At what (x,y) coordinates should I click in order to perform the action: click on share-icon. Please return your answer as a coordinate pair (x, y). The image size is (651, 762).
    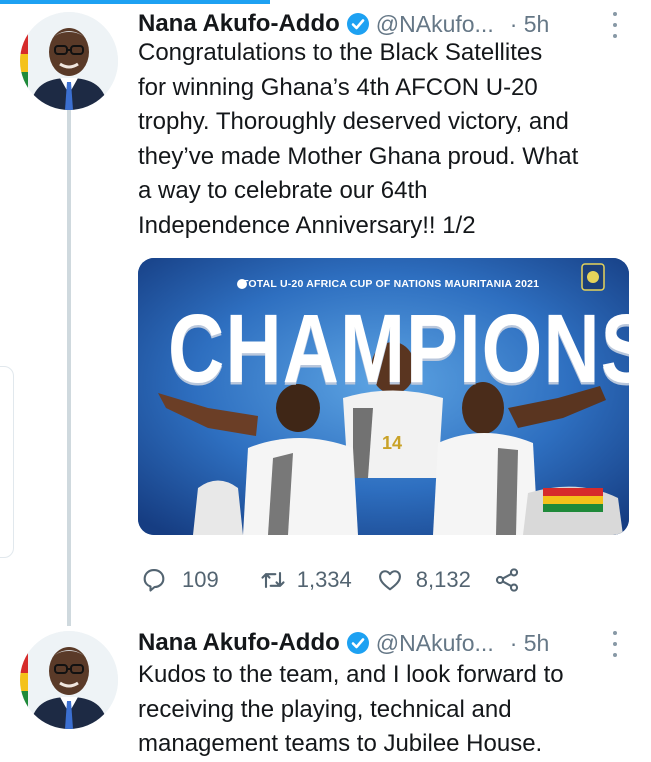
    Looking at the image, I should click on (506, 580).